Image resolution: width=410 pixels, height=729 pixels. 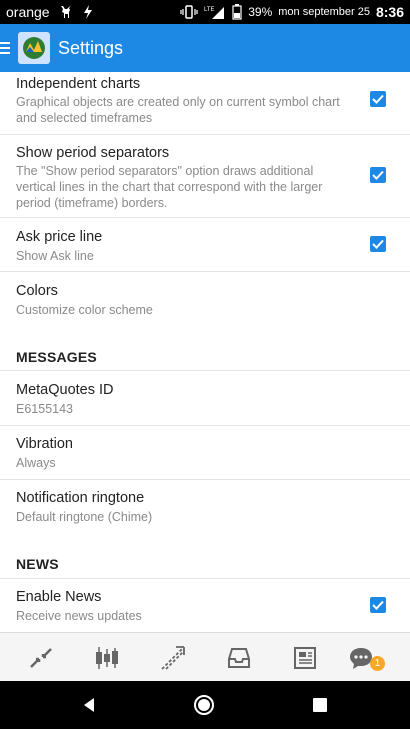 I want to click on page-title: Settings, so click(x=91, y=47).